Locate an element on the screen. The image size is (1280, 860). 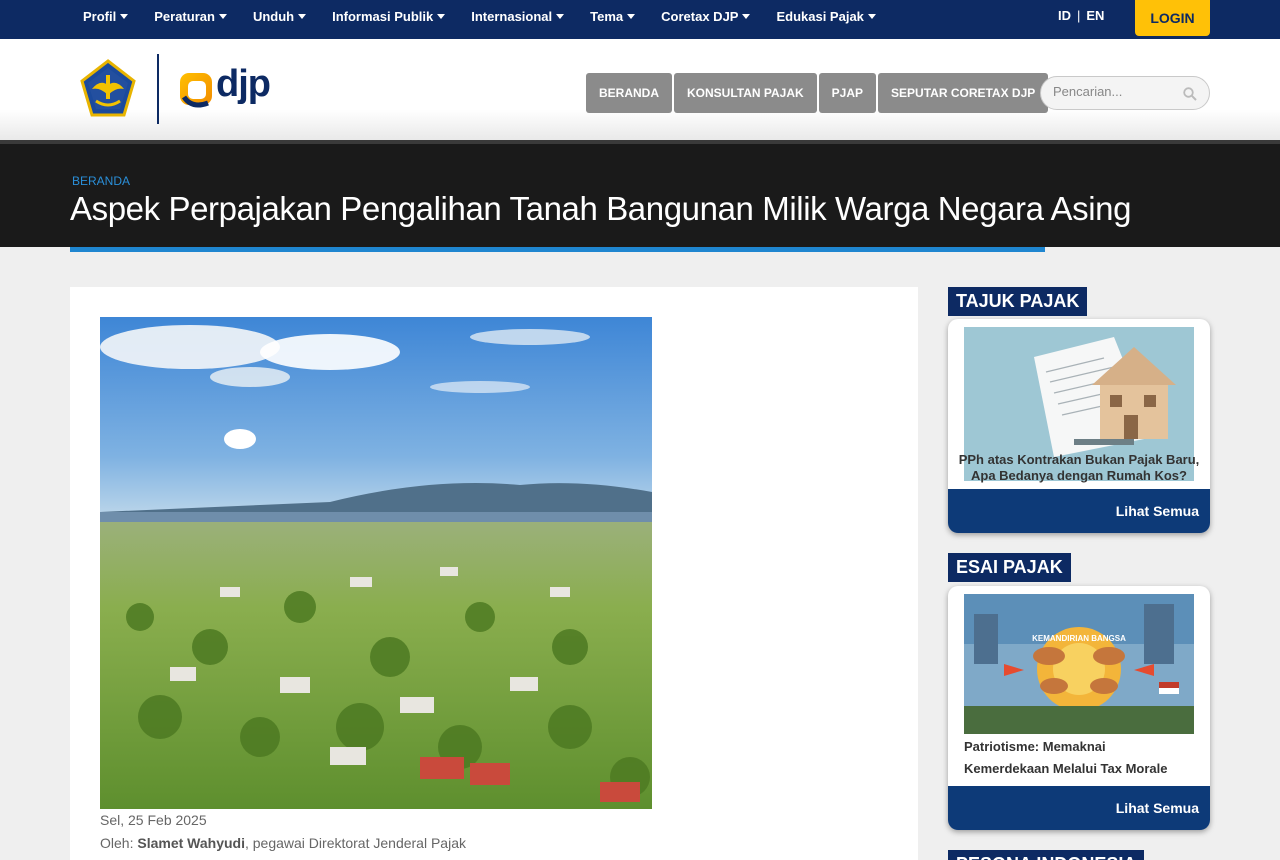
djp-logo: djp is located at coordinates (226, 86).